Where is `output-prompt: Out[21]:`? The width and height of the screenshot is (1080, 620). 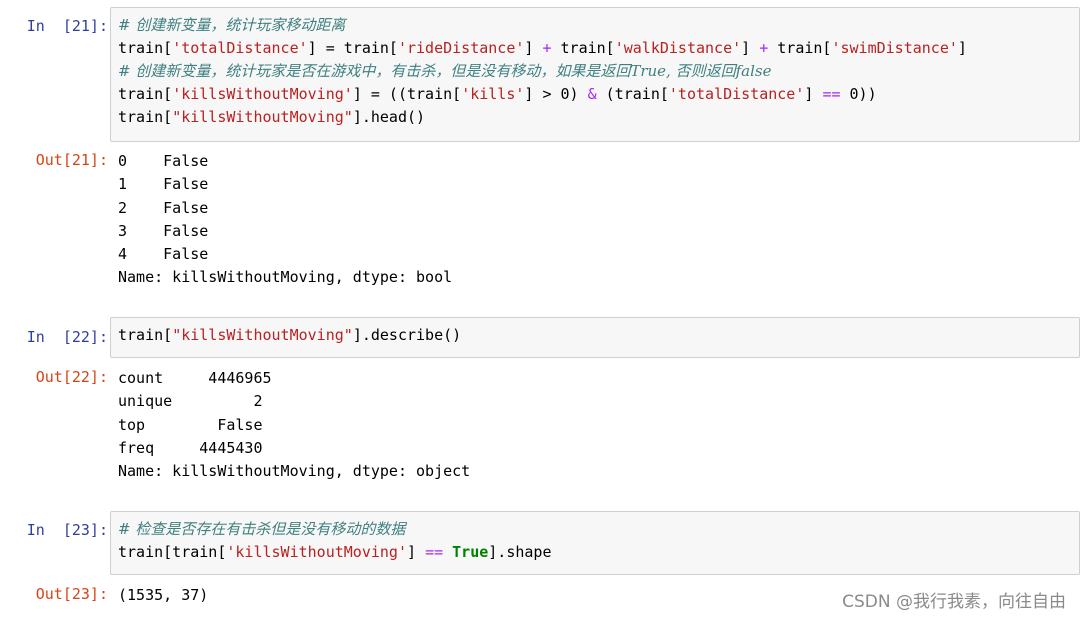 output-prompt: Out[21]: is located at coordinates (71, 160).